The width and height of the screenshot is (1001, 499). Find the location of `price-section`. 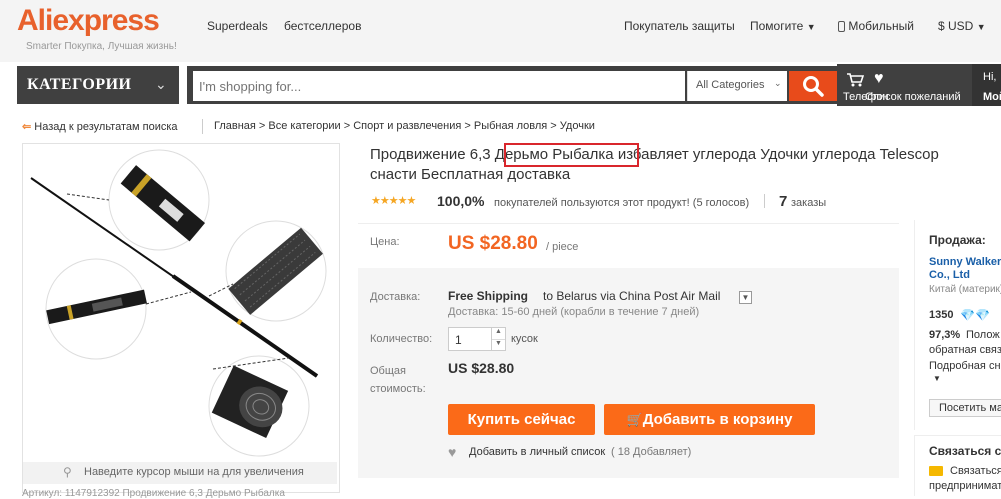

price-section is located at coordinates (628, 244).